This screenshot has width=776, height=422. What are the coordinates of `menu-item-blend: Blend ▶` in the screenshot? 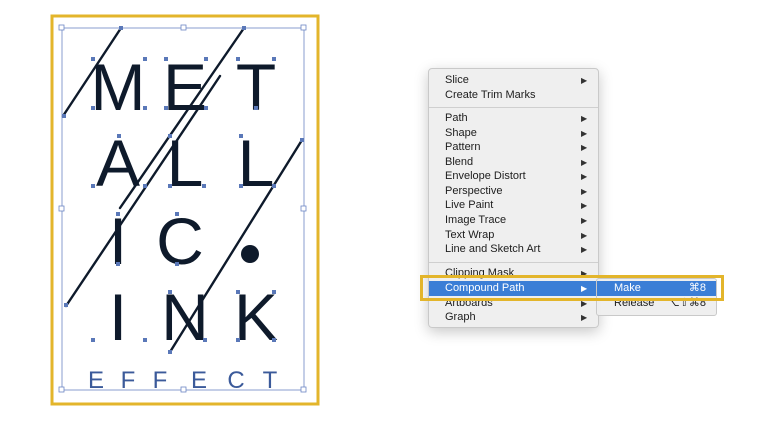 It's located at (513, 162).